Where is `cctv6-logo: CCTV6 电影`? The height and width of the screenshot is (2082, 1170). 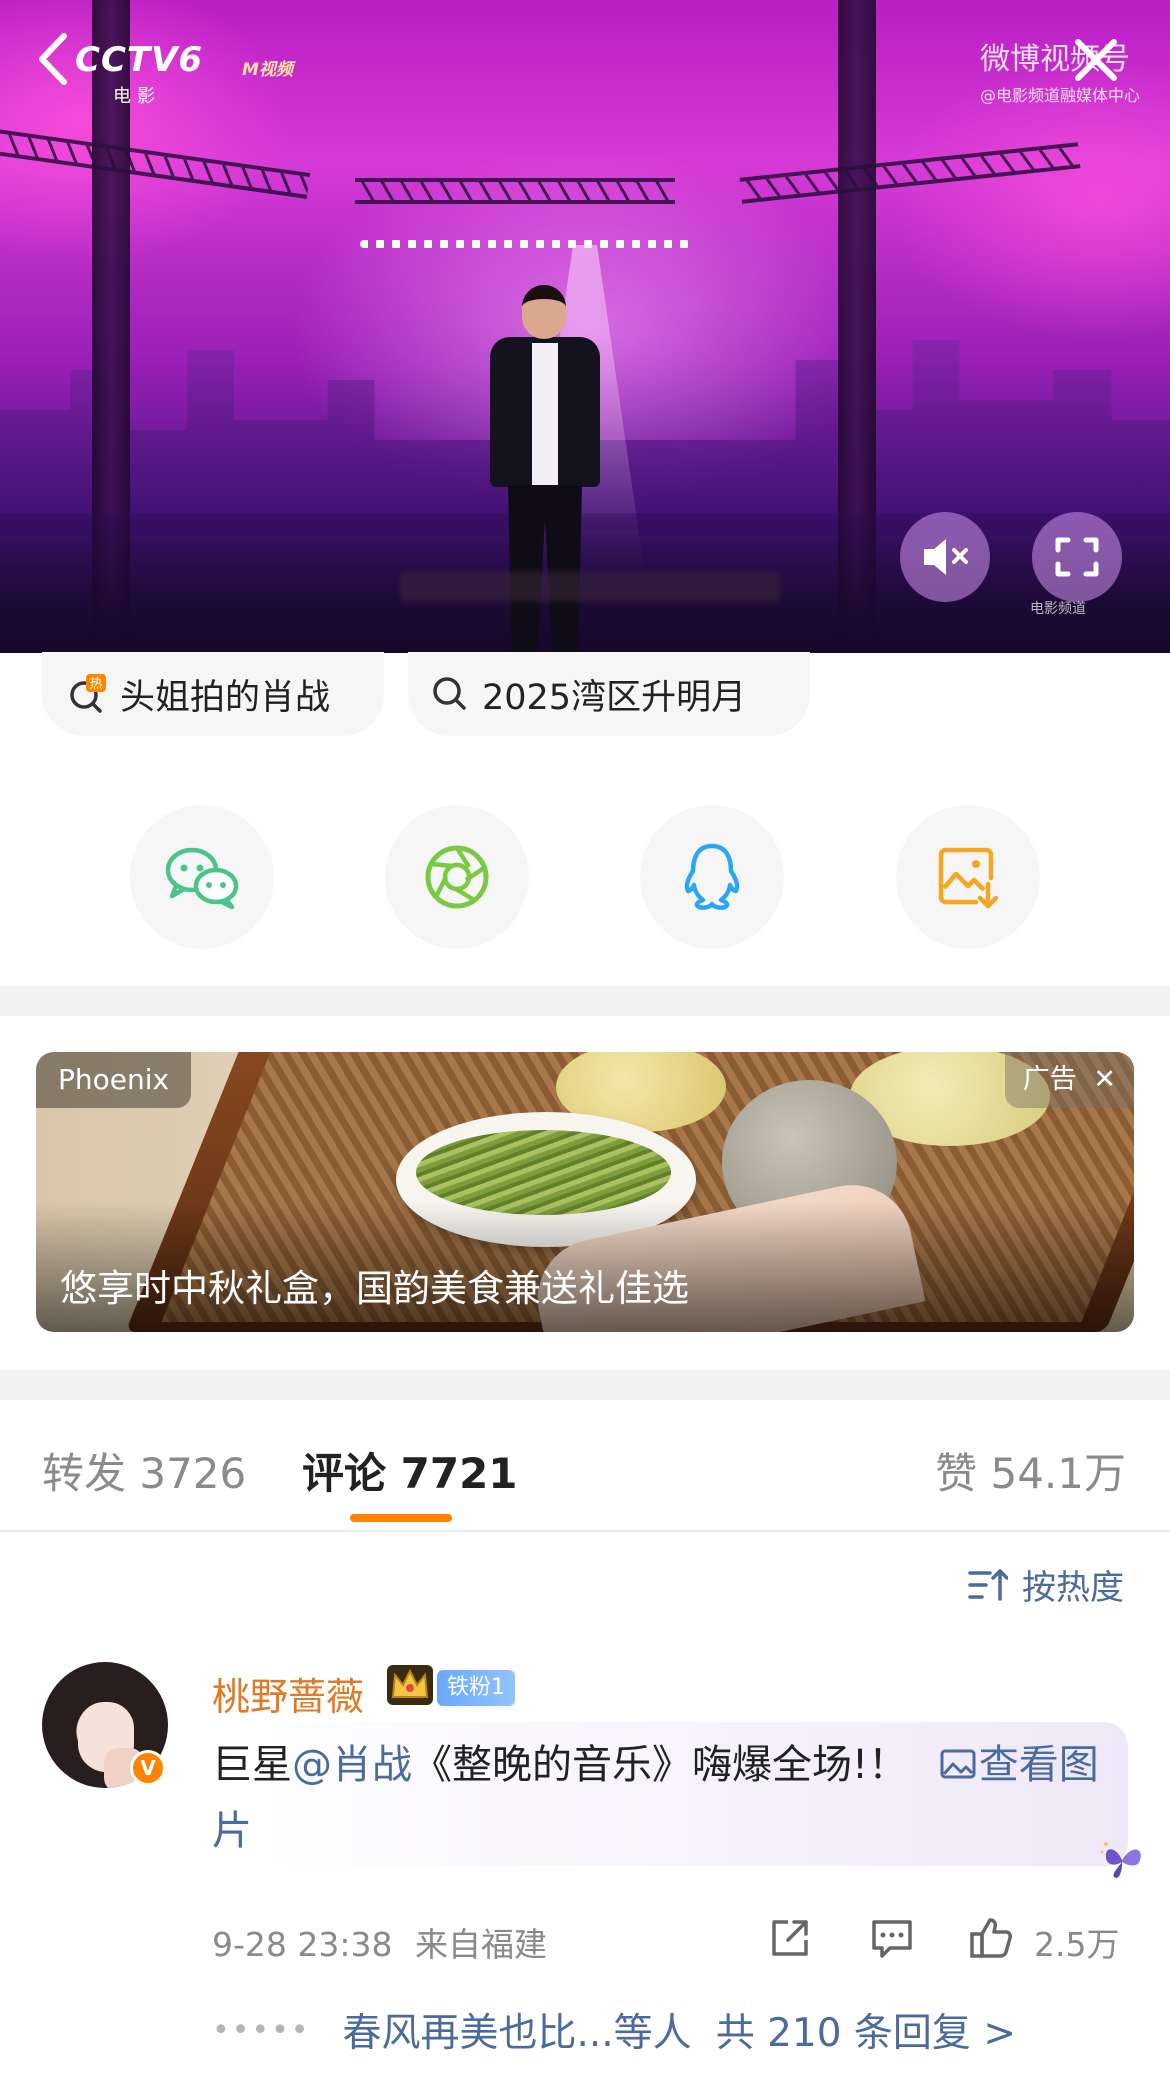 cctv6-logo: CCTV6 电影 is located at coordinates (139, 73).